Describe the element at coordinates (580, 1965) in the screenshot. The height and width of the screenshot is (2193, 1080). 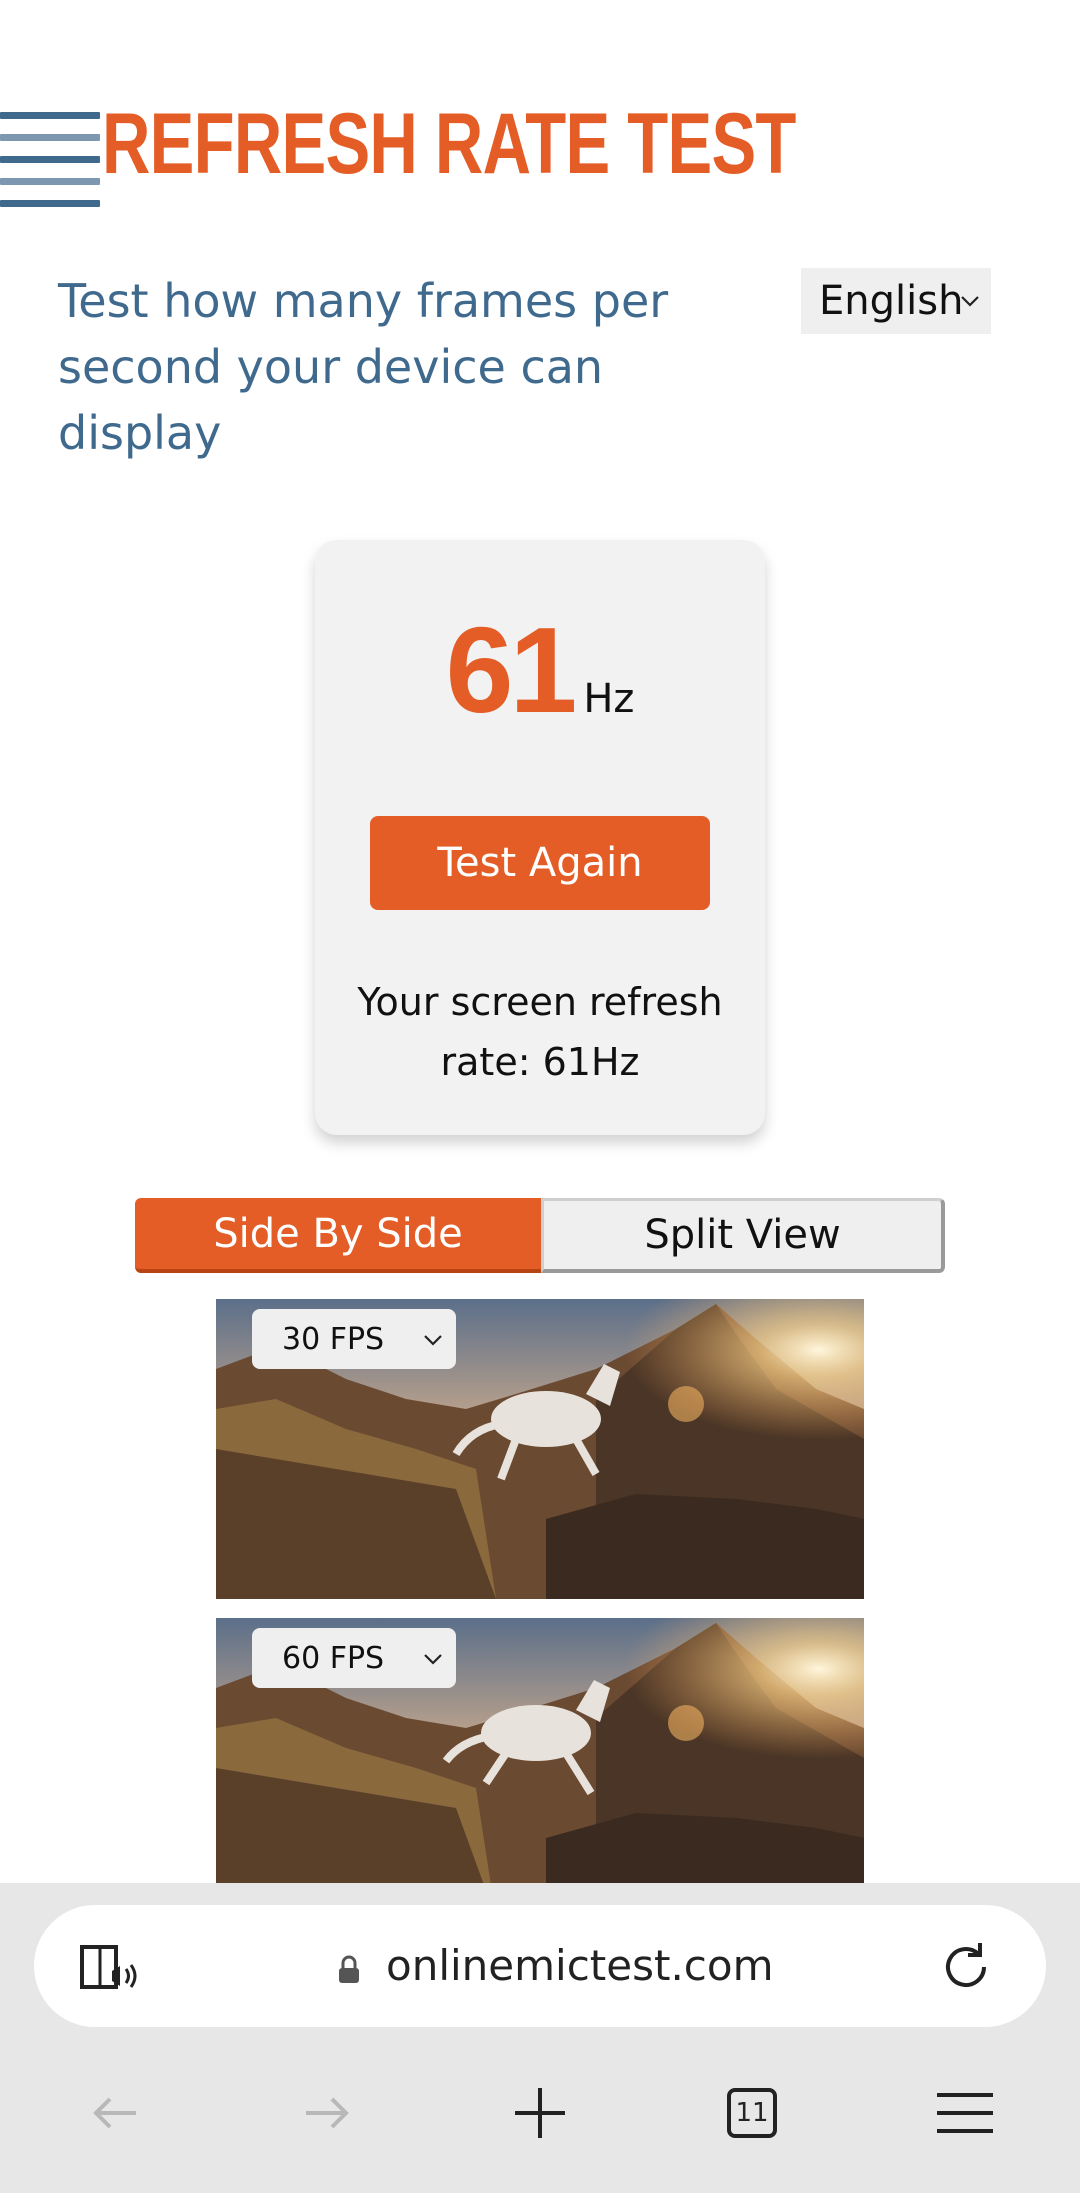
I see `url-text: onlinemictest.com` at that location.